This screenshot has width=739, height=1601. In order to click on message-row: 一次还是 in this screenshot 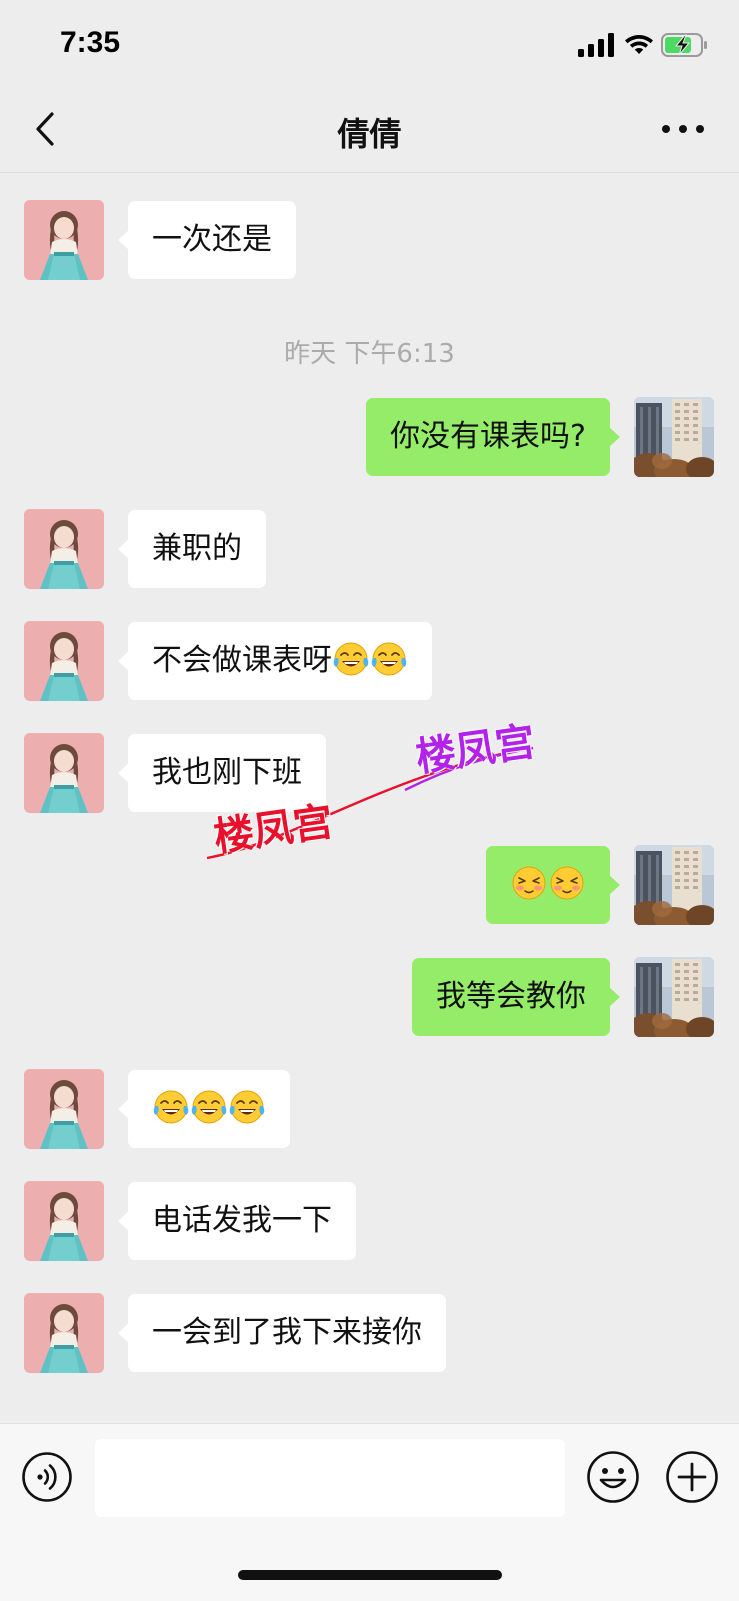, I will do `click(369, 241)`.